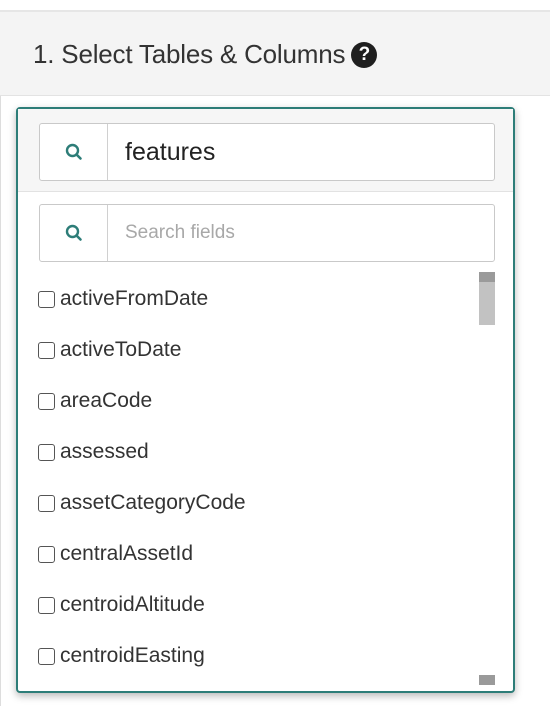 The height and width of the screenshot is (706, 550). I want to click on list-item-label: centralAssetId, so click(127, 553).